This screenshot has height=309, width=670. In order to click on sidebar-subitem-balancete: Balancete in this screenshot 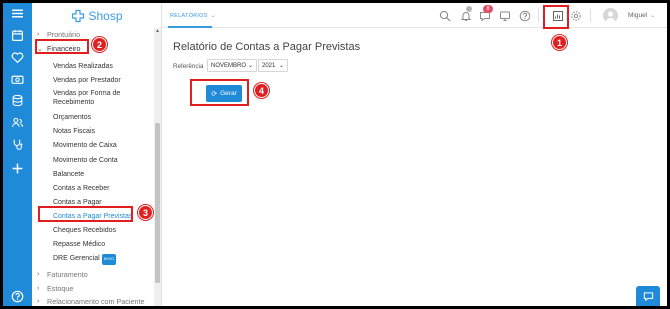, I will do `click(68, 174)`.